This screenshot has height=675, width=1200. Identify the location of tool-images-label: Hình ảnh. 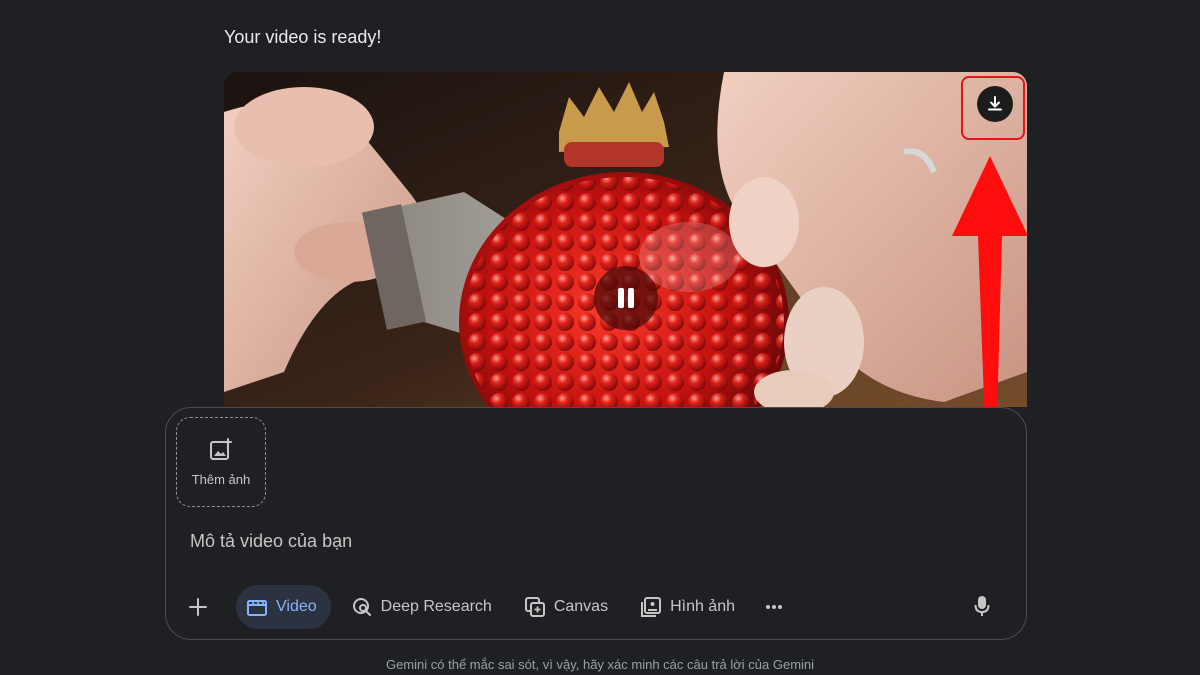
(702, 606).